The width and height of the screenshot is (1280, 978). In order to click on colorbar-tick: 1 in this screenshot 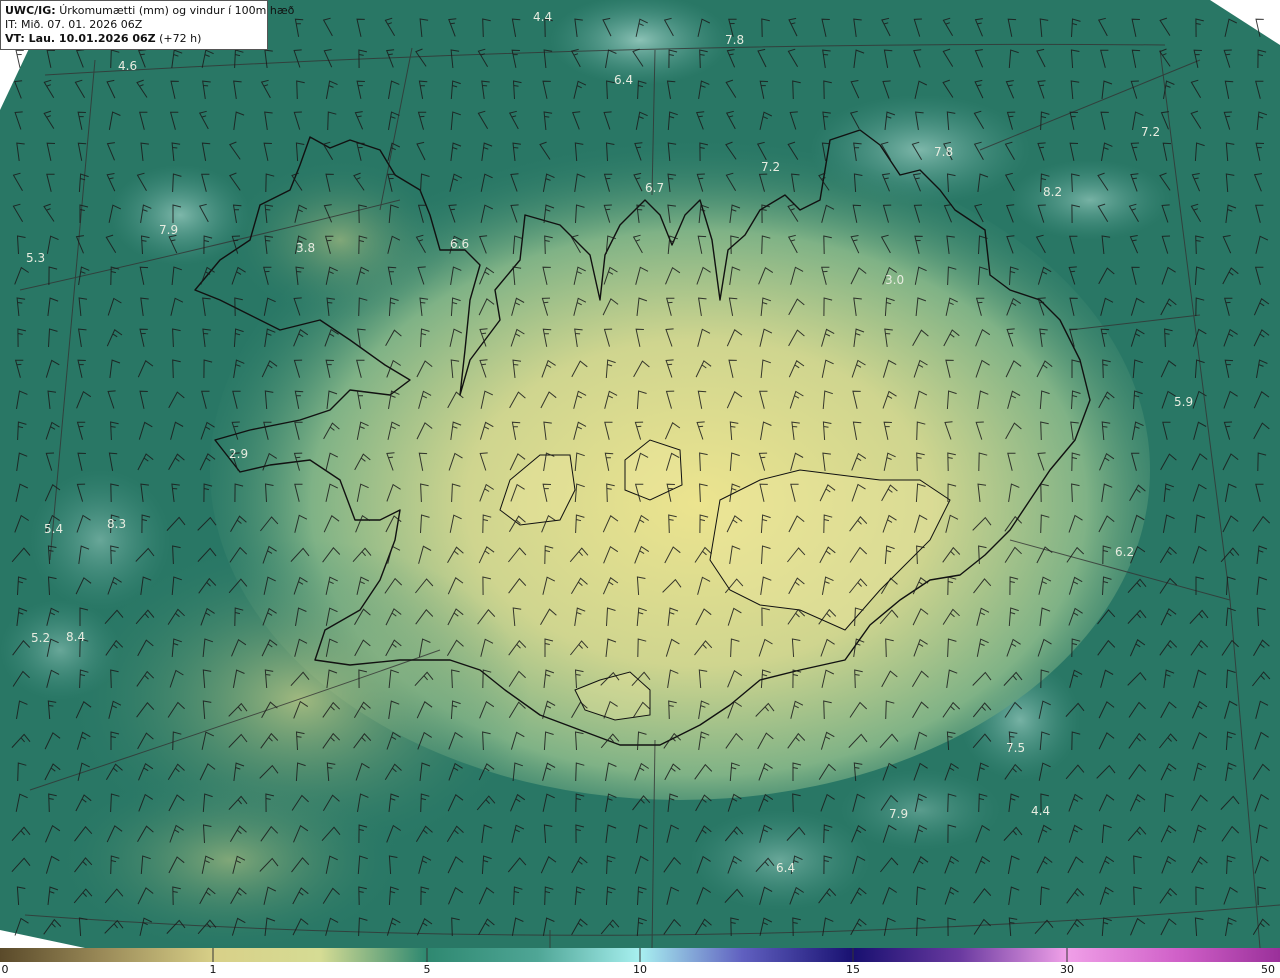, I will do `click(213, 969)`.